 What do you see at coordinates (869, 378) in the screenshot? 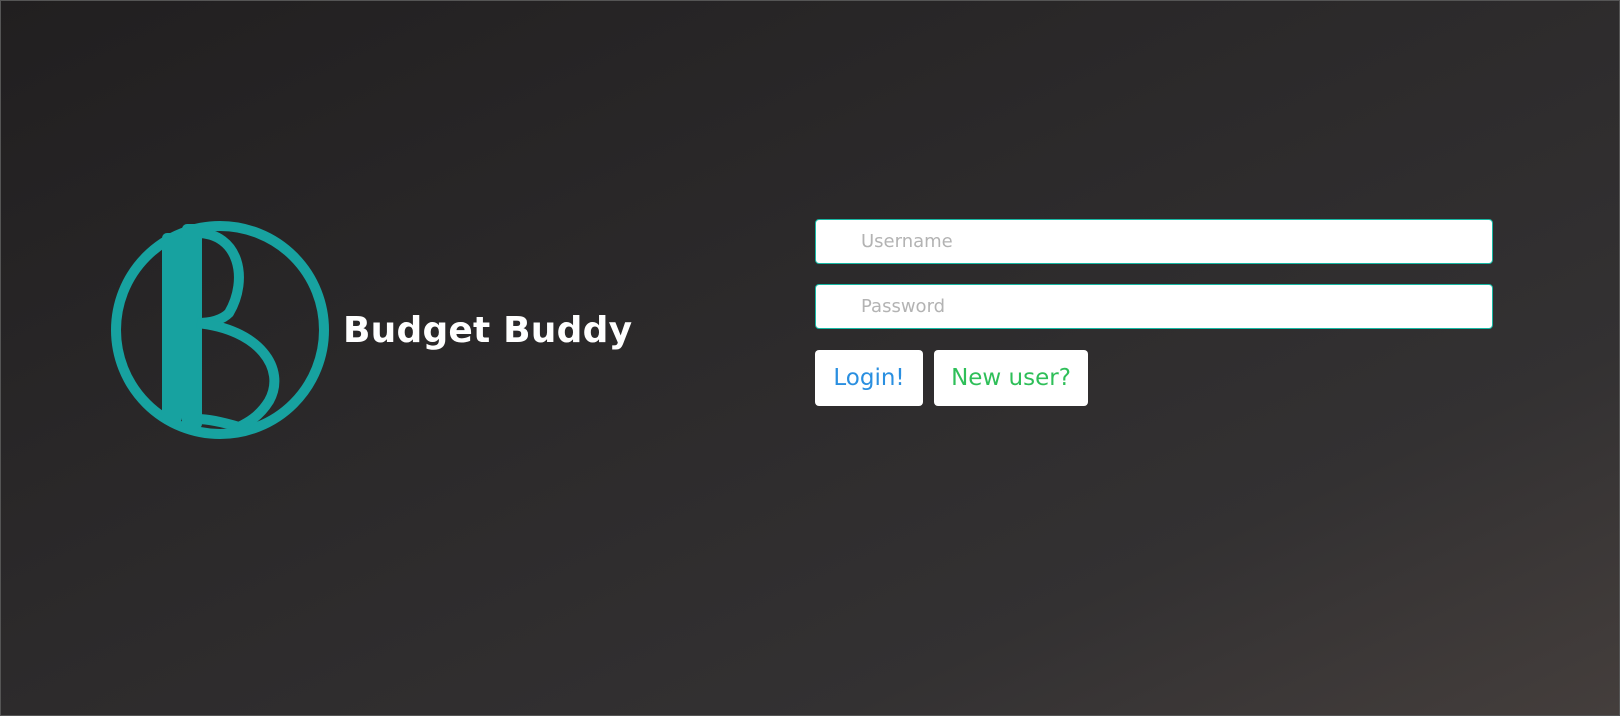
I see `login-button: Login!` at bounding box center [869, 378].